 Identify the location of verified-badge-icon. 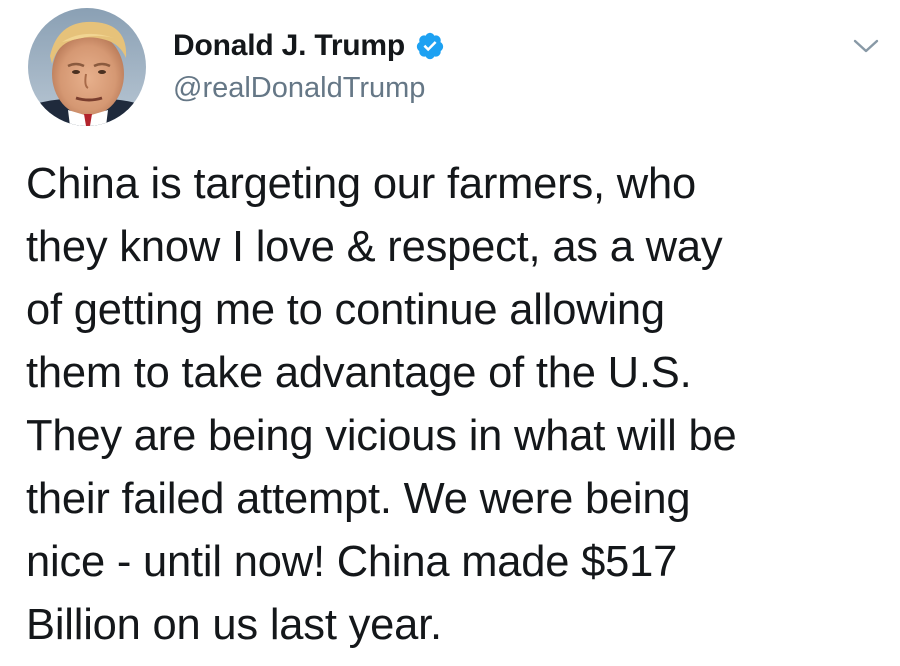
(430, 46).